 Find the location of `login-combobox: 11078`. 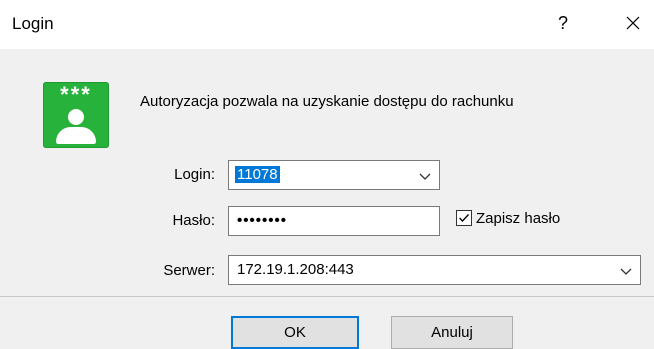

login-combobox: 11078 is located at coordinates (334, 175).